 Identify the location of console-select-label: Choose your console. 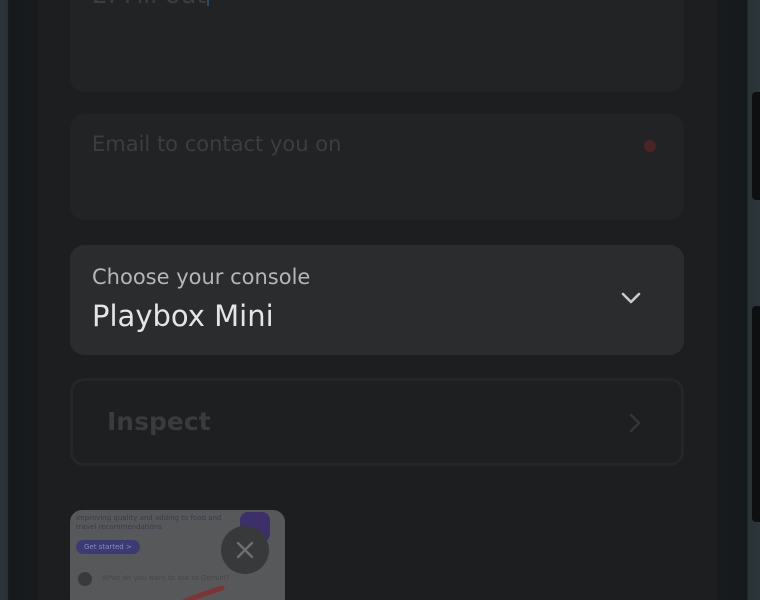
(201, 277).